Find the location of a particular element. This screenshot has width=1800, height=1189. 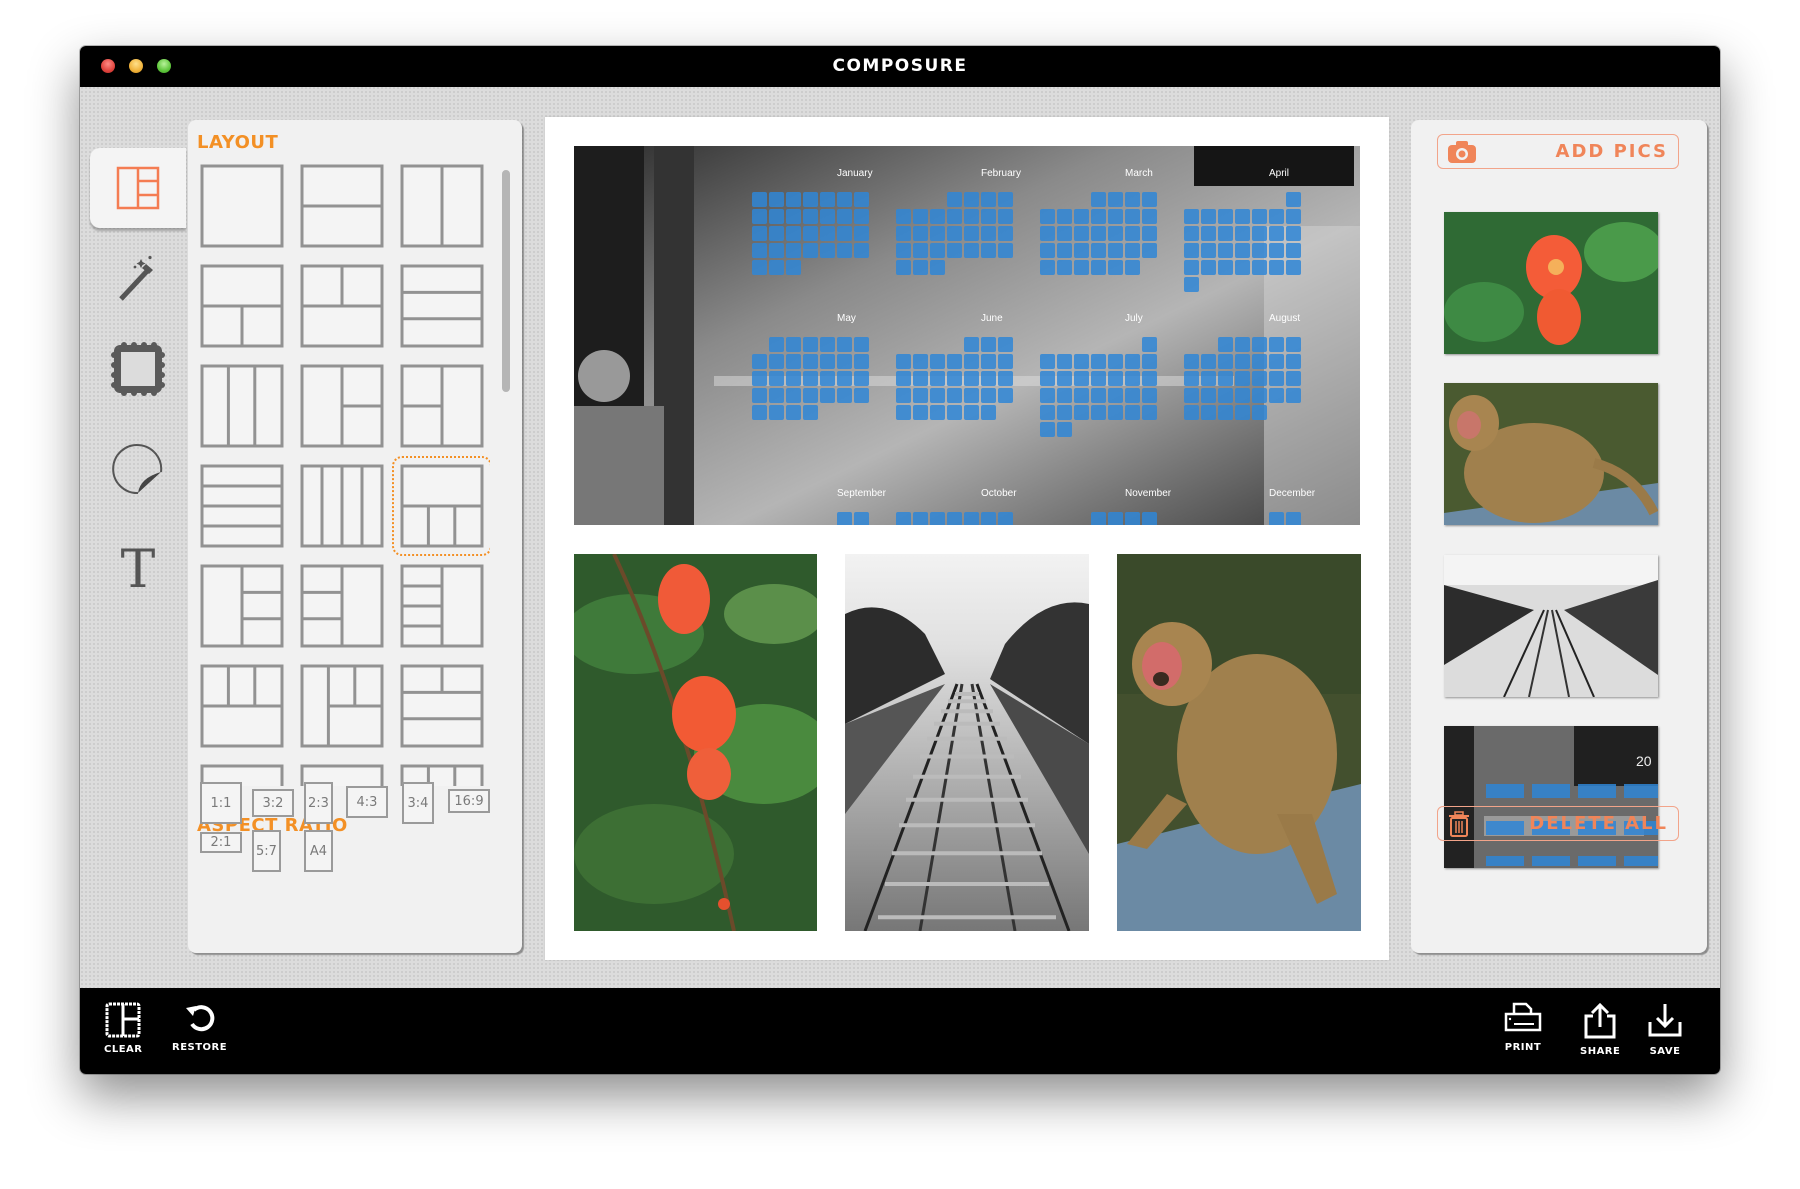

layout-option-top-two-bottom-wide is located at coordinates (342, 306).